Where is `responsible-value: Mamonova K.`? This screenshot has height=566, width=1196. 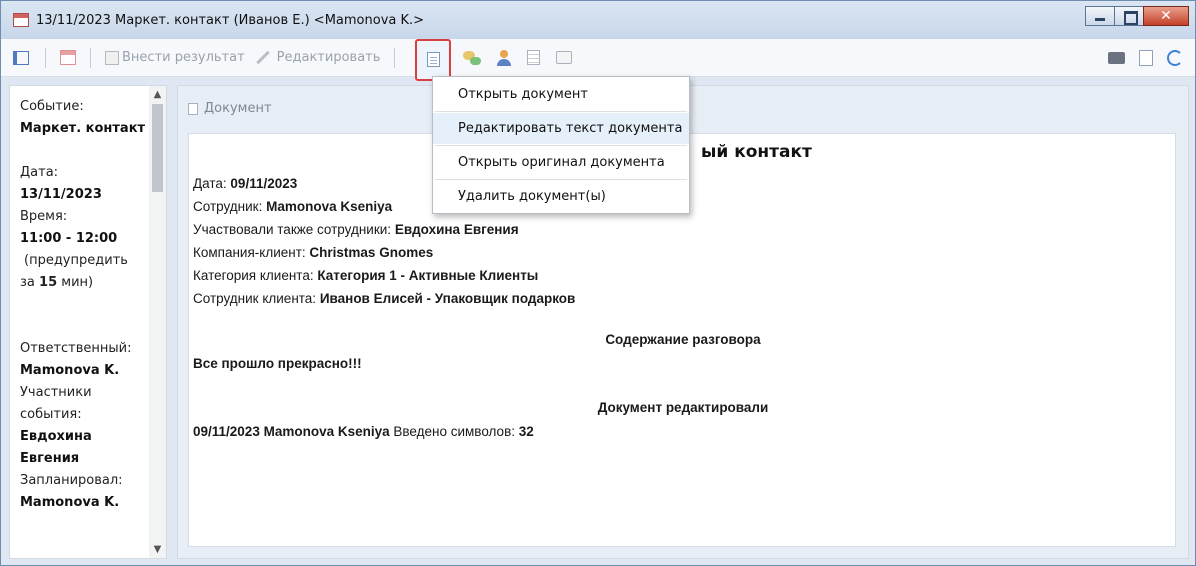
responsible-value: Mamonova K. is located at coordinates (70, 370).